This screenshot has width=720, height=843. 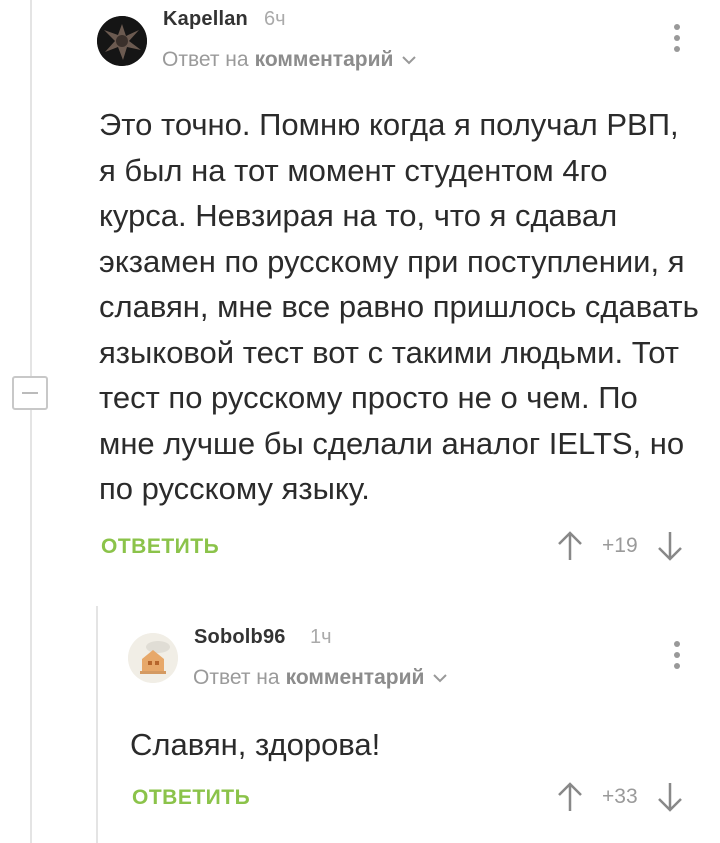 I want to click on rating: +33, so click(x=620, y=797).